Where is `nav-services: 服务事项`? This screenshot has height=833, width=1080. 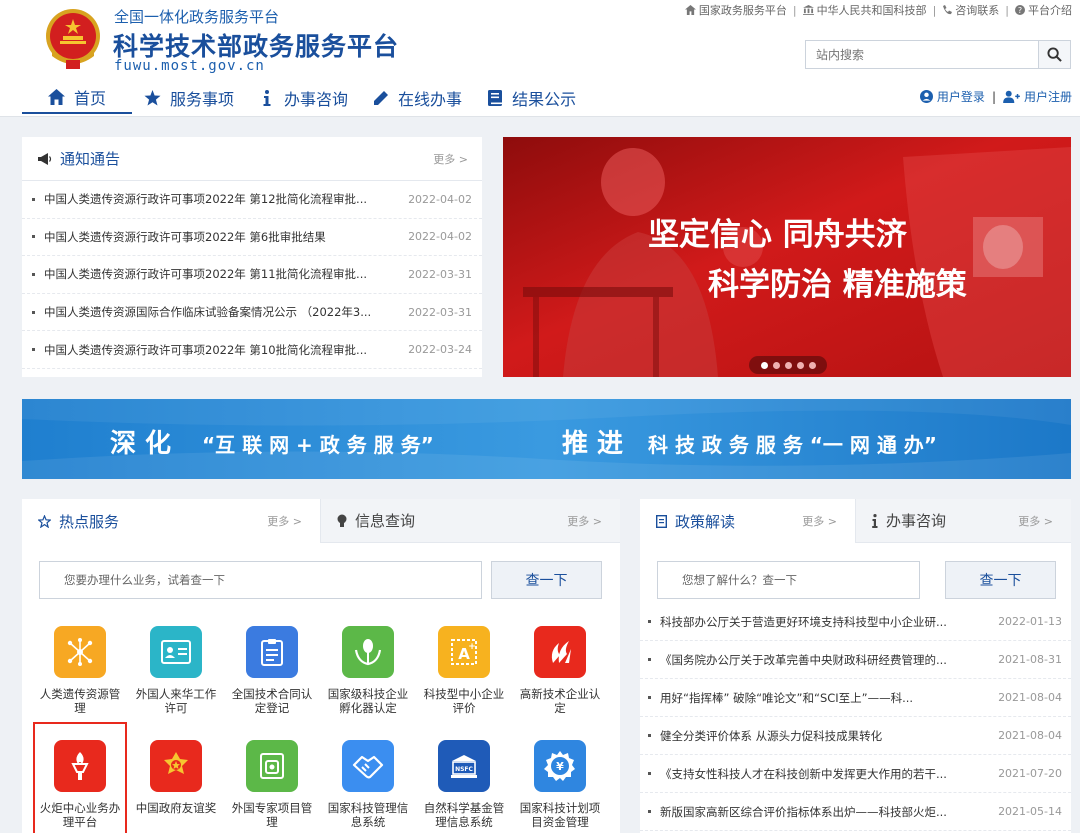 nav-services: 服务事项 is located at coordinates (189, 98).